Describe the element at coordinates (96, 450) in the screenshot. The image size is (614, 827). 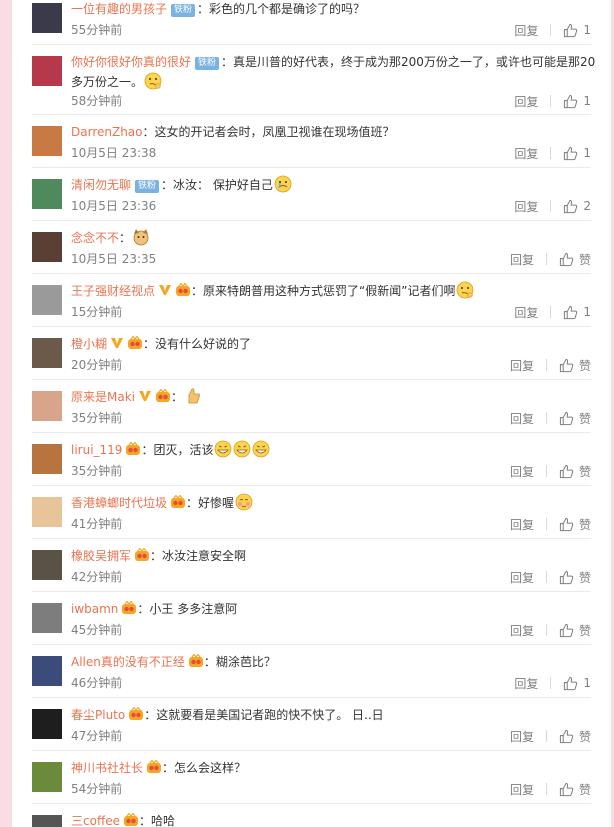
I see `user-name-link: lirui_119` at that location.